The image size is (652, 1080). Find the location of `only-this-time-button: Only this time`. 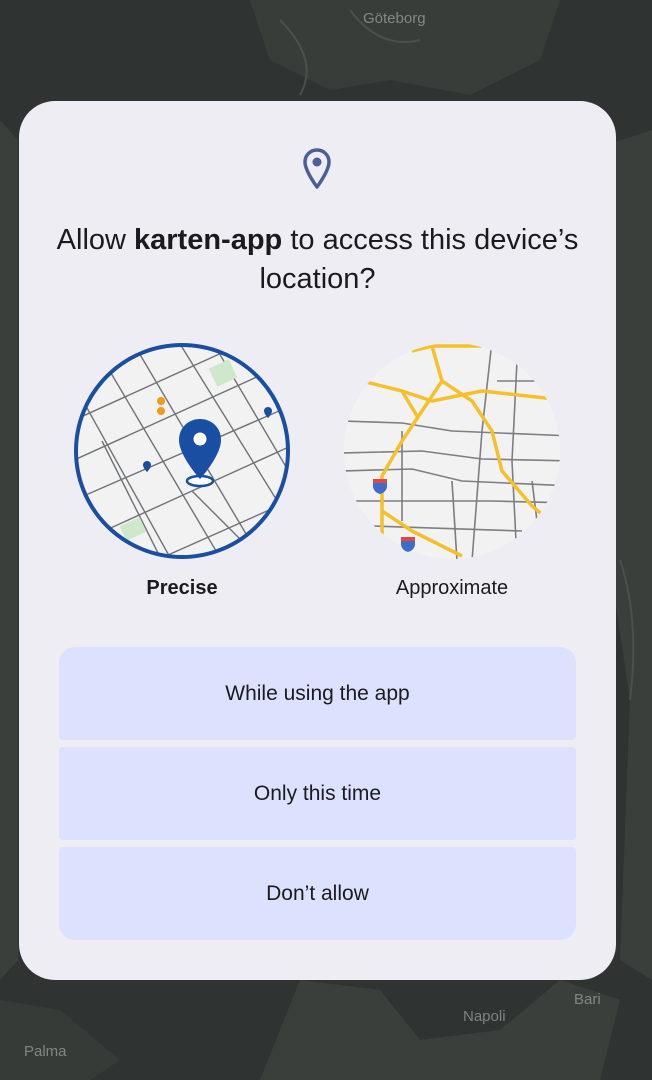

only-this-time-button: Only this time is located at coordinates (317, 793).